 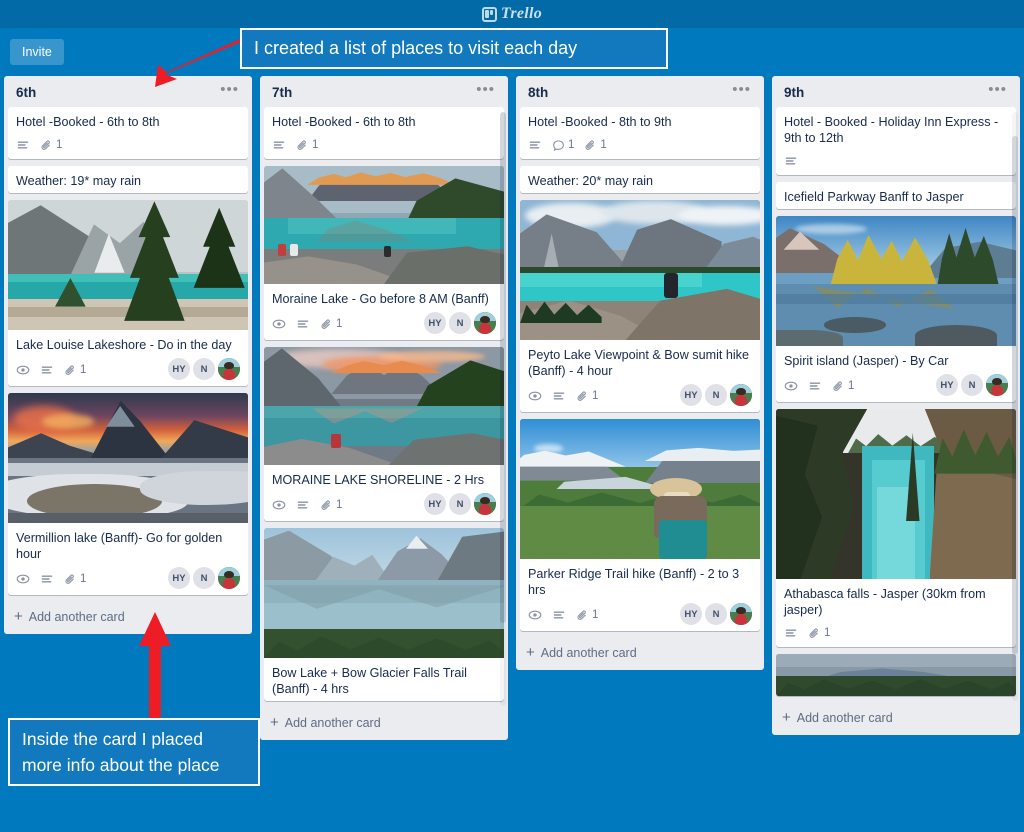 What do you see at coordinates (79, 181) in the screenshot?
I see `card-title: Weather: 19* may rain` at bounding box center [79, 181].